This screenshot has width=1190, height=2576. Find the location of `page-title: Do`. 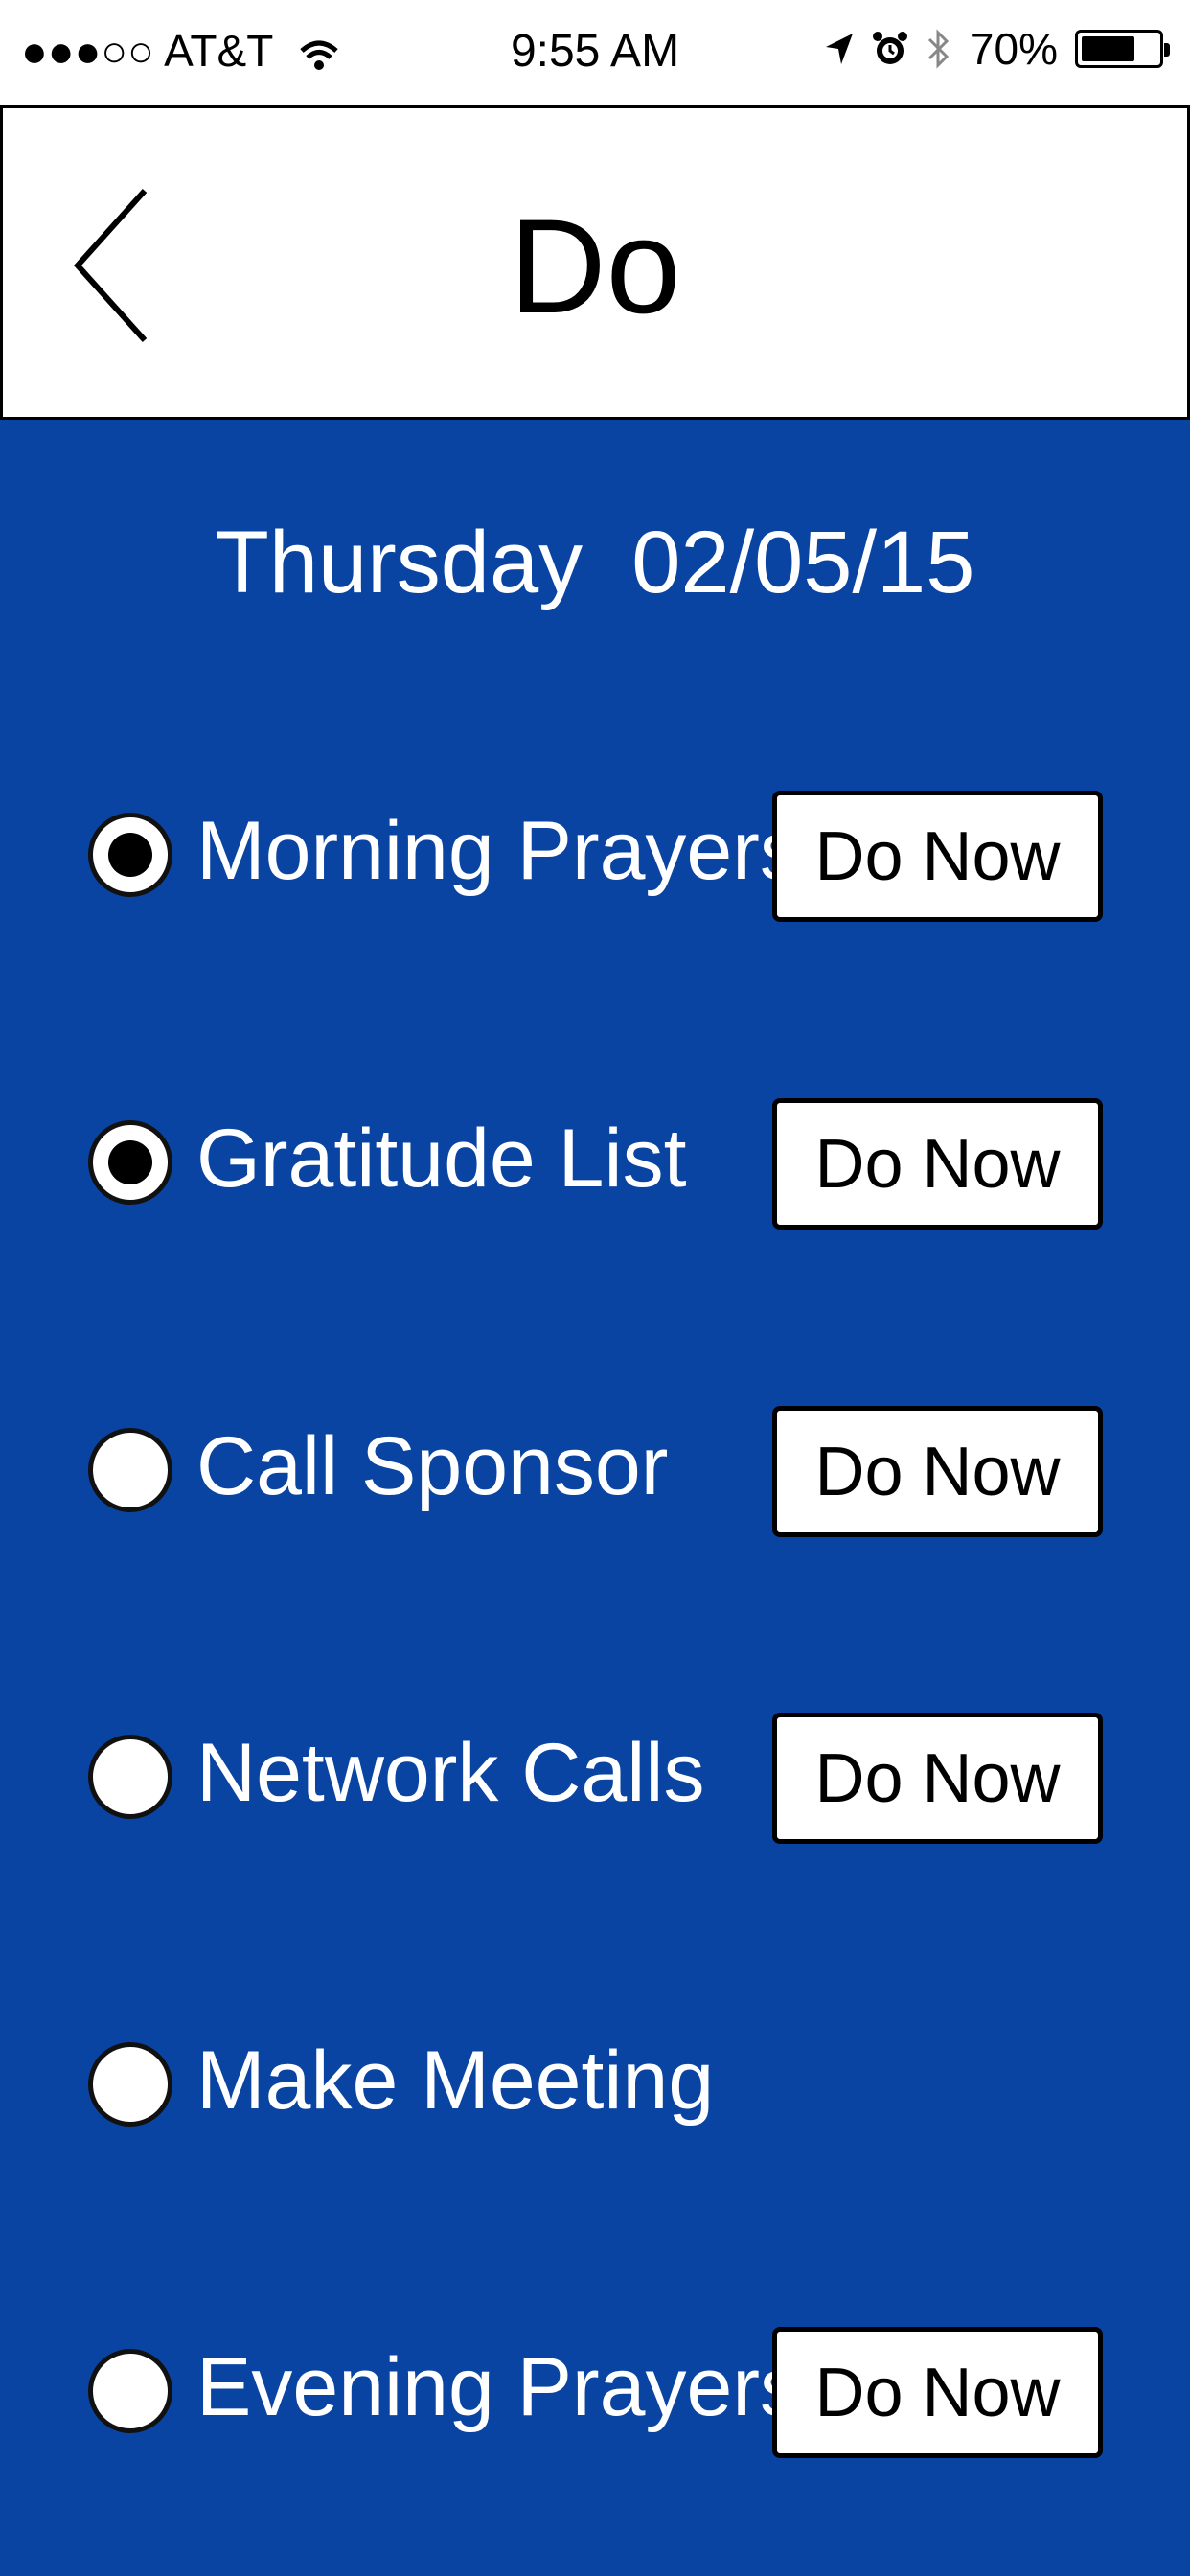

page-title: Do is located at coordinates (595, 266).